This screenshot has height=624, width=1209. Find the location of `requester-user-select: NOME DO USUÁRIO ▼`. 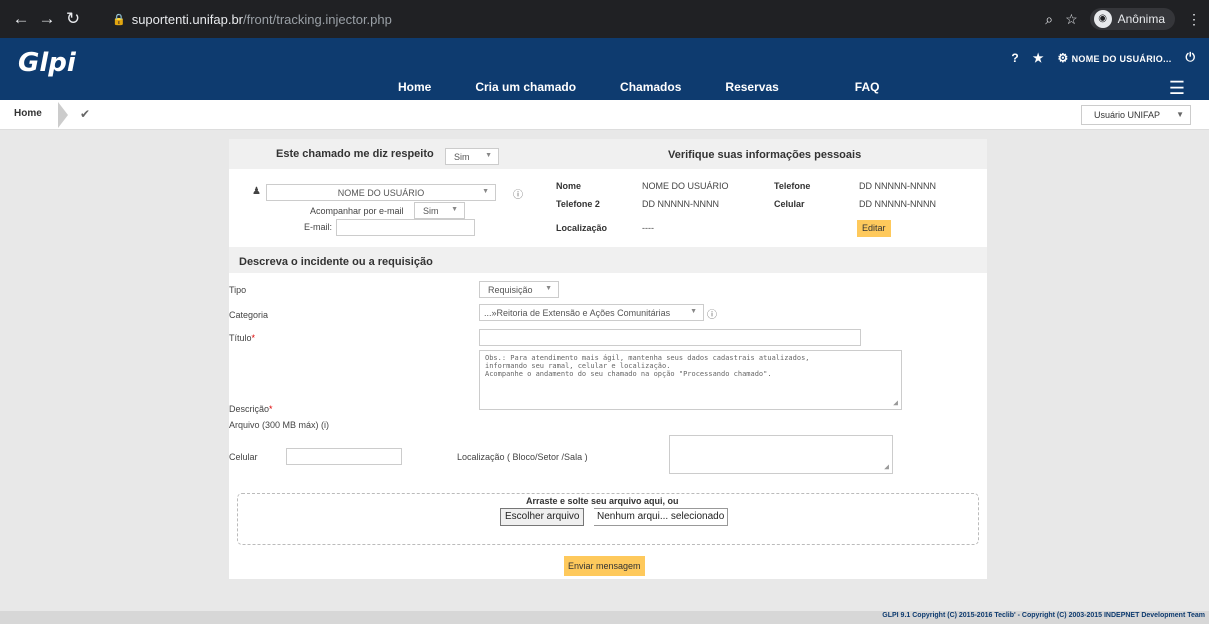

requester-user-select: NOME DO USUÁRIO ▼ is located at coordinates (381, 192).